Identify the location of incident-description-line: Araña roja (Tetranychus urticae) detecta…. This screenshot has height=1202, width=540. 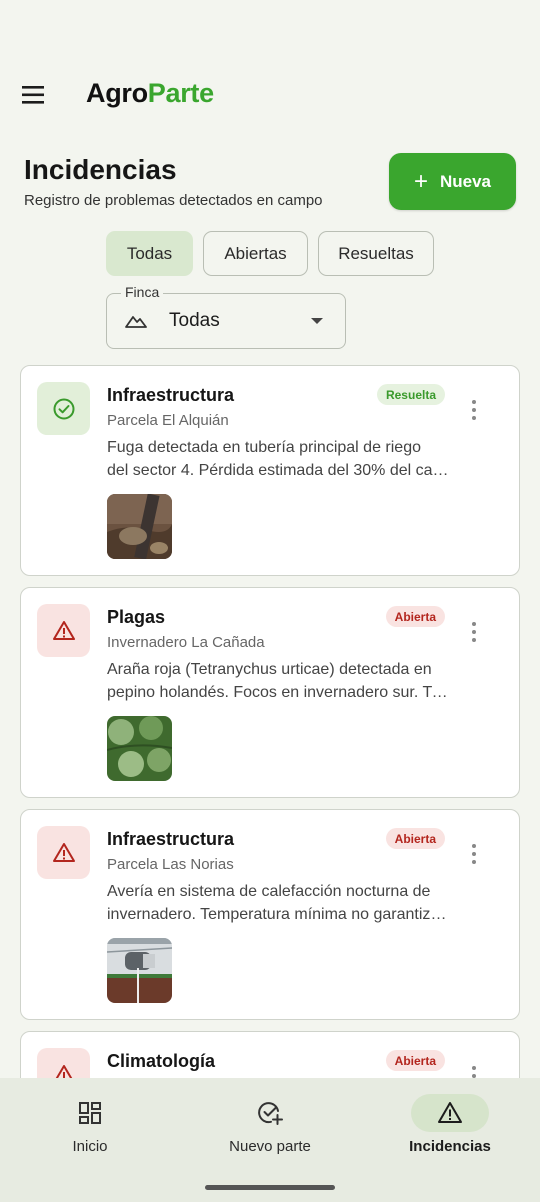
(269, 669).